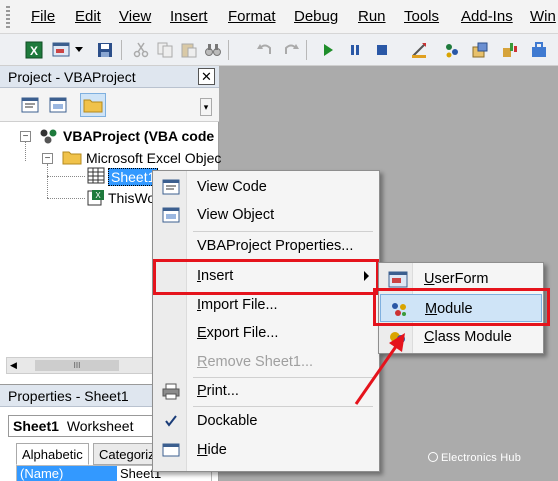  Describe the element at coordinates (379, 369) in the screenshot. I see `red-arrow-annotation` at that location.